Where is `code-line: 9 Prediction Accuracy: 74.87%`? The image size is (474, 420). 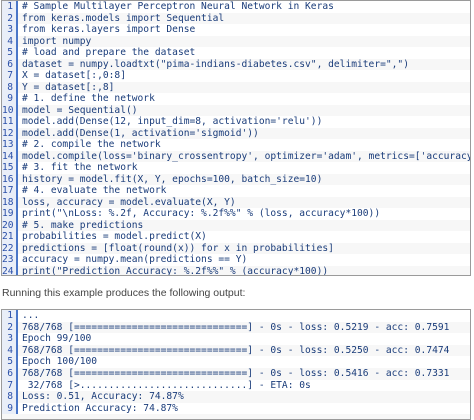 code-line: 9 Prediction Accuracy: 74.87% is located at coordinates (236, 408).